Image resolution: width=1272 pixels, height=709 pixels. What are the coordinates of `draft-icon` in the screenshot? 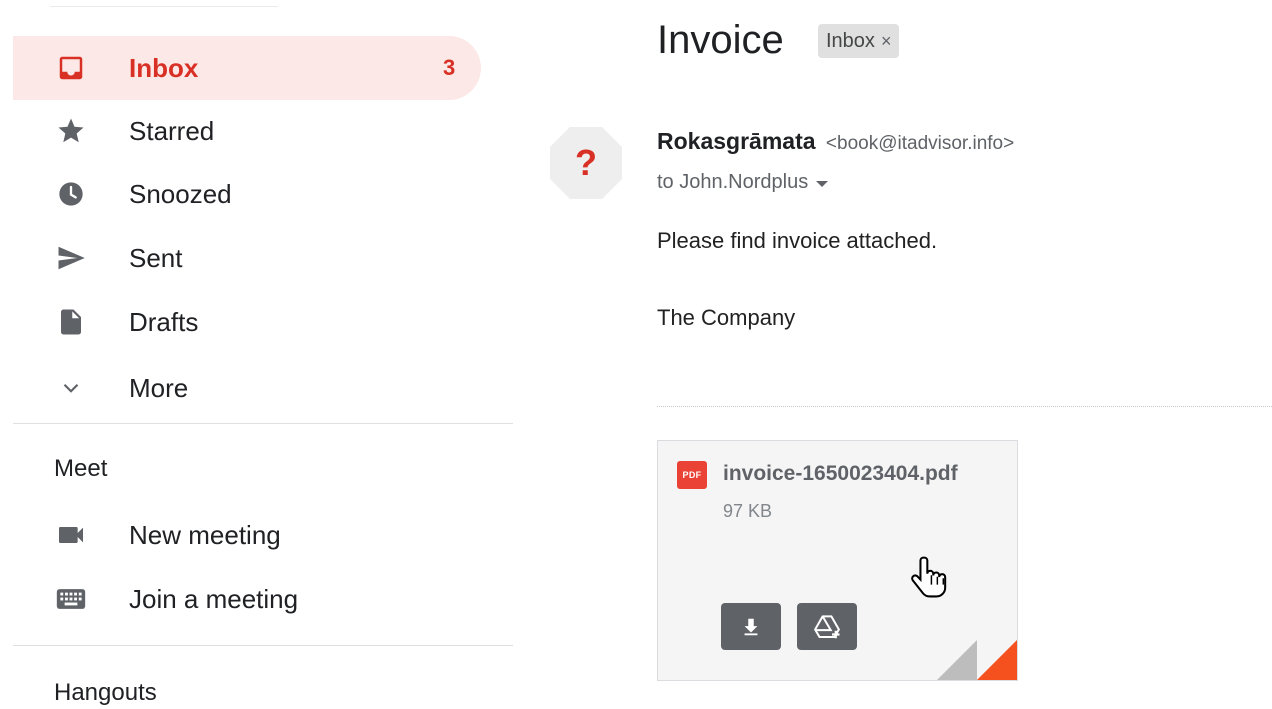 It's located at (71, 322).